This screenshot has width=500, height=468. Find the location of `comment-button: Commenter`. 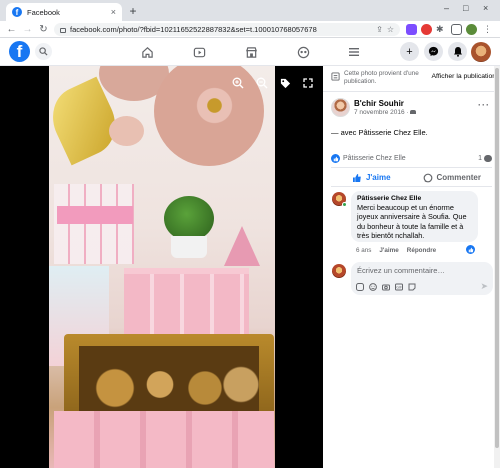

comment-button: Commenter is located at coordinates (452, 177).